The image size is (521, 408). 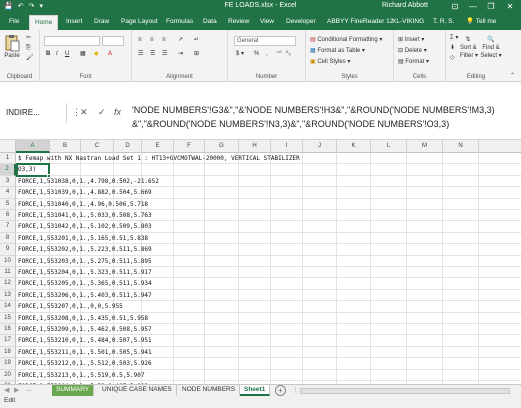 I want to click on user-name: Richard Abbott, so click(x=405, y=5).